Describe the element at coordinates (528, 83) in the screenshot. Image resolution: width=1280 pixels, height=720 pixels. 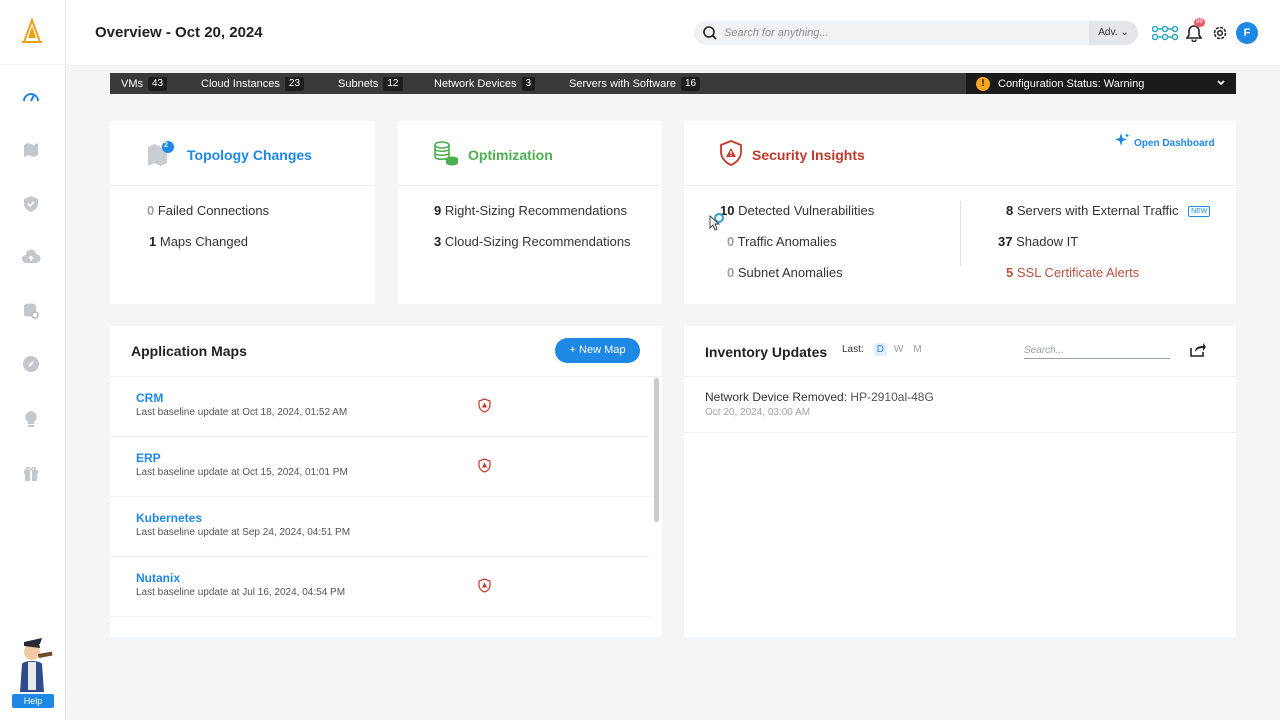
I see `count-value: 3` at that location.